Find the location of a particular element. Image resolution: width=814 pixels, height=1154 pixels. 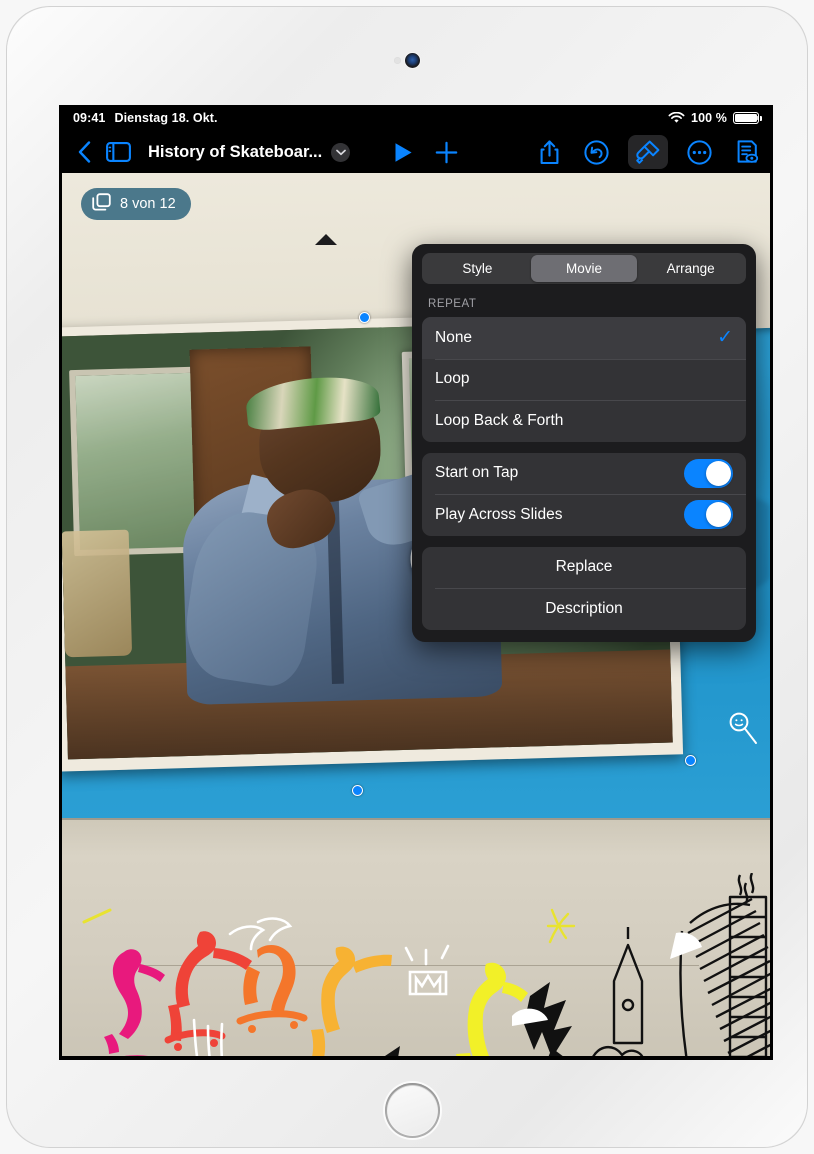

status-right-cluster: 100 % is located at coordinates (715, 118).